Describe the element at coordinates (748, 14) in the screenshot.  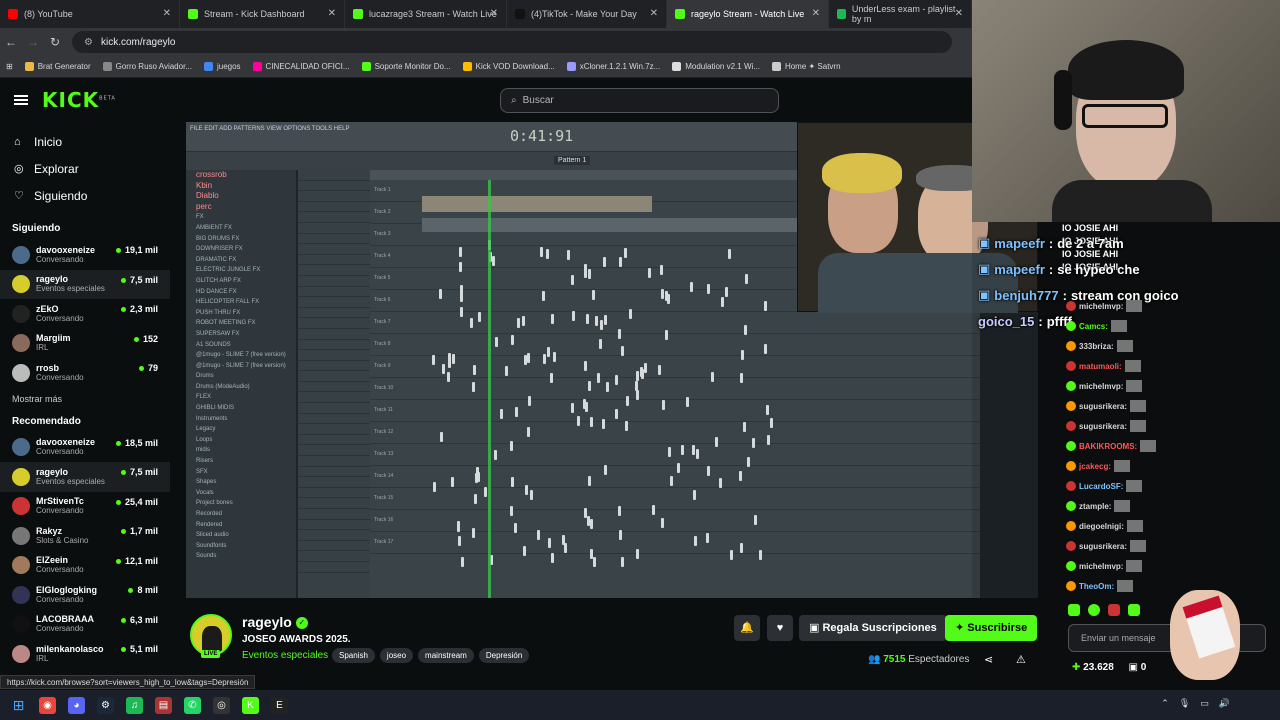
I see `browser-tab: rageylo Stream - Watch Live ✕` at that location.